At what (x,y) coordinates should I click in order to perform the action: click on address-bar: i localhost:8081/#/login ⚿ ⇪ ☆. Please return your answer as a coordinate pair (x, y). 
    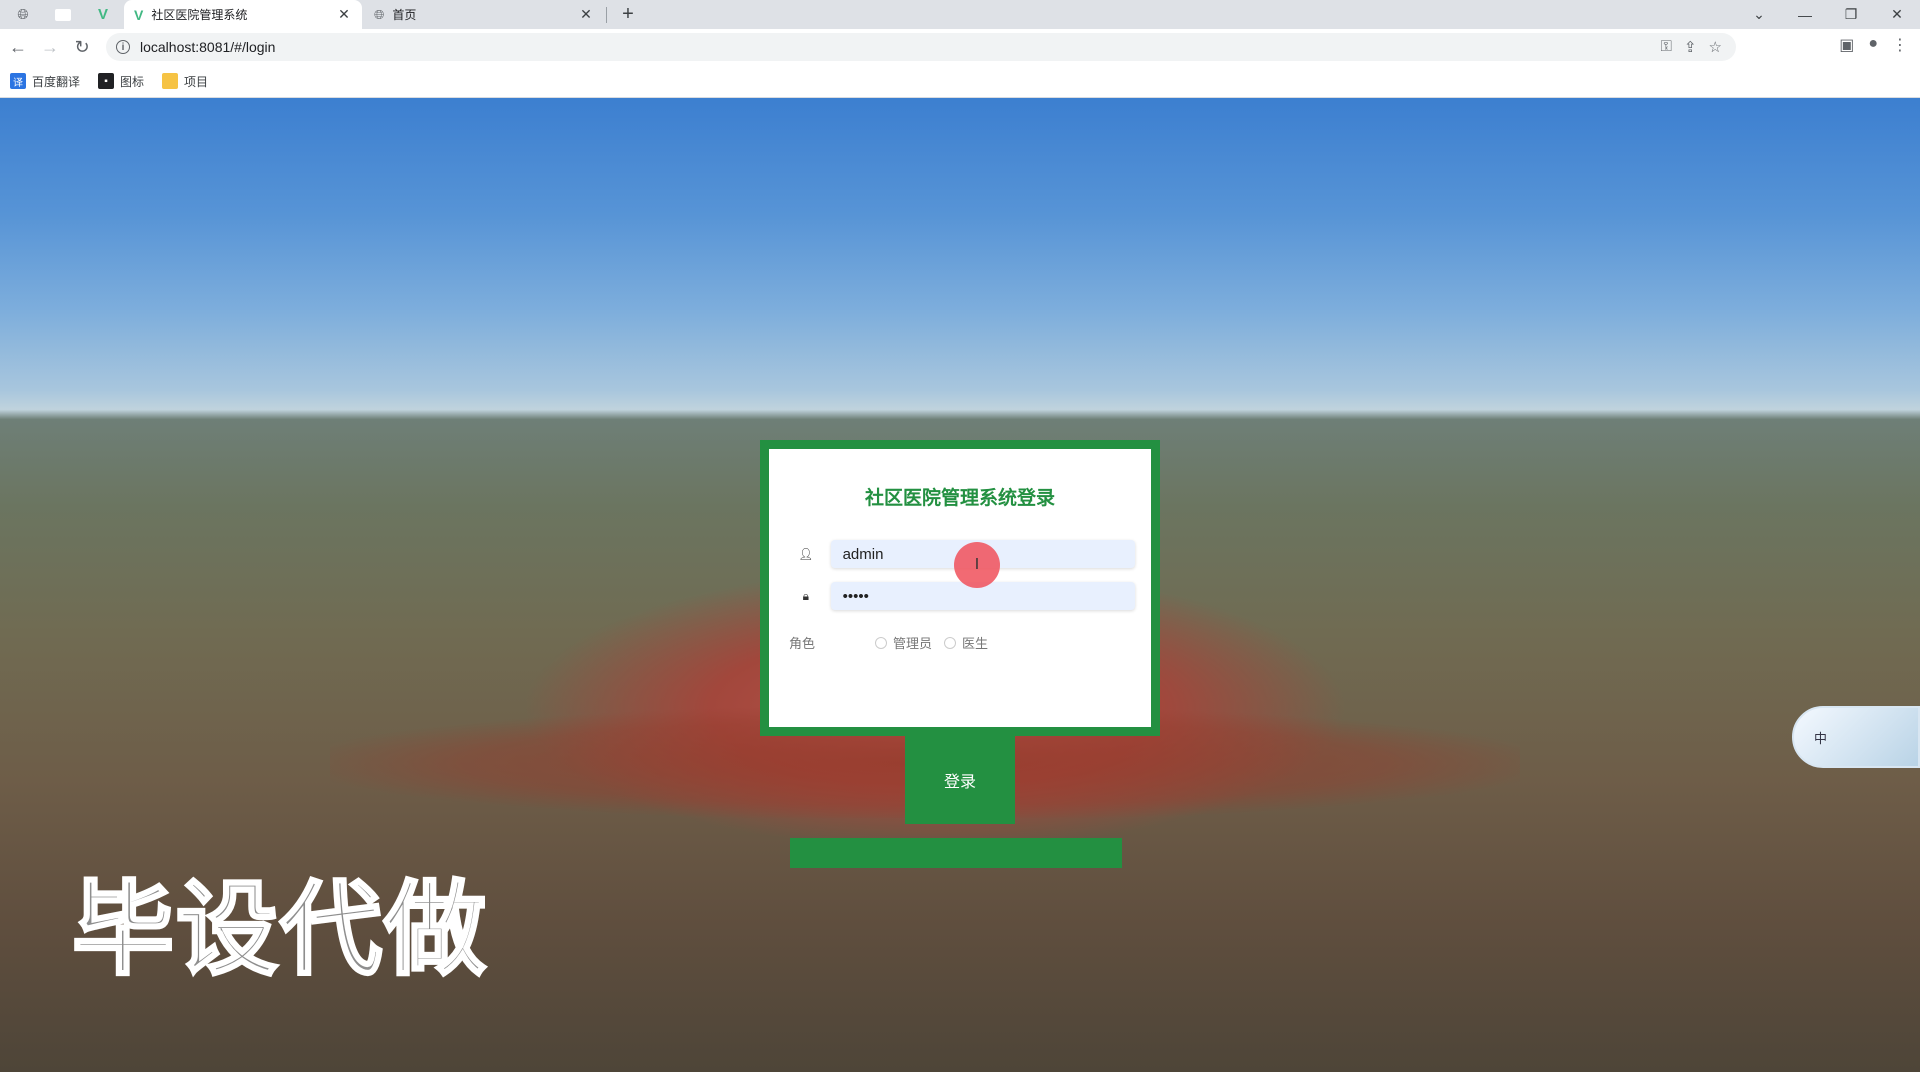
    Looking at the image, I should click on (921, 47).